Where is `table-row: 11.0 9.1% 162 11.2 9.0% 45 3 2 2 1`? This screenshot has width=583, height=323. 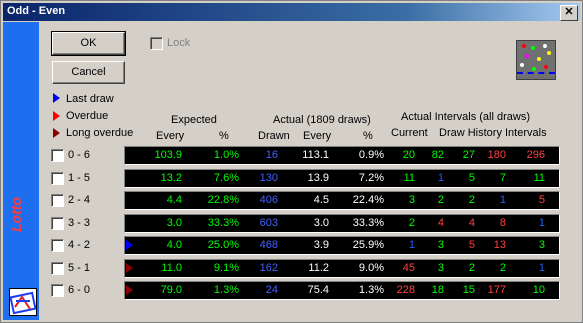
table-row: 11.0 9.1% 162 11.2 9.0% 45 3 2 2 1 is located at coordinates (342, 268).